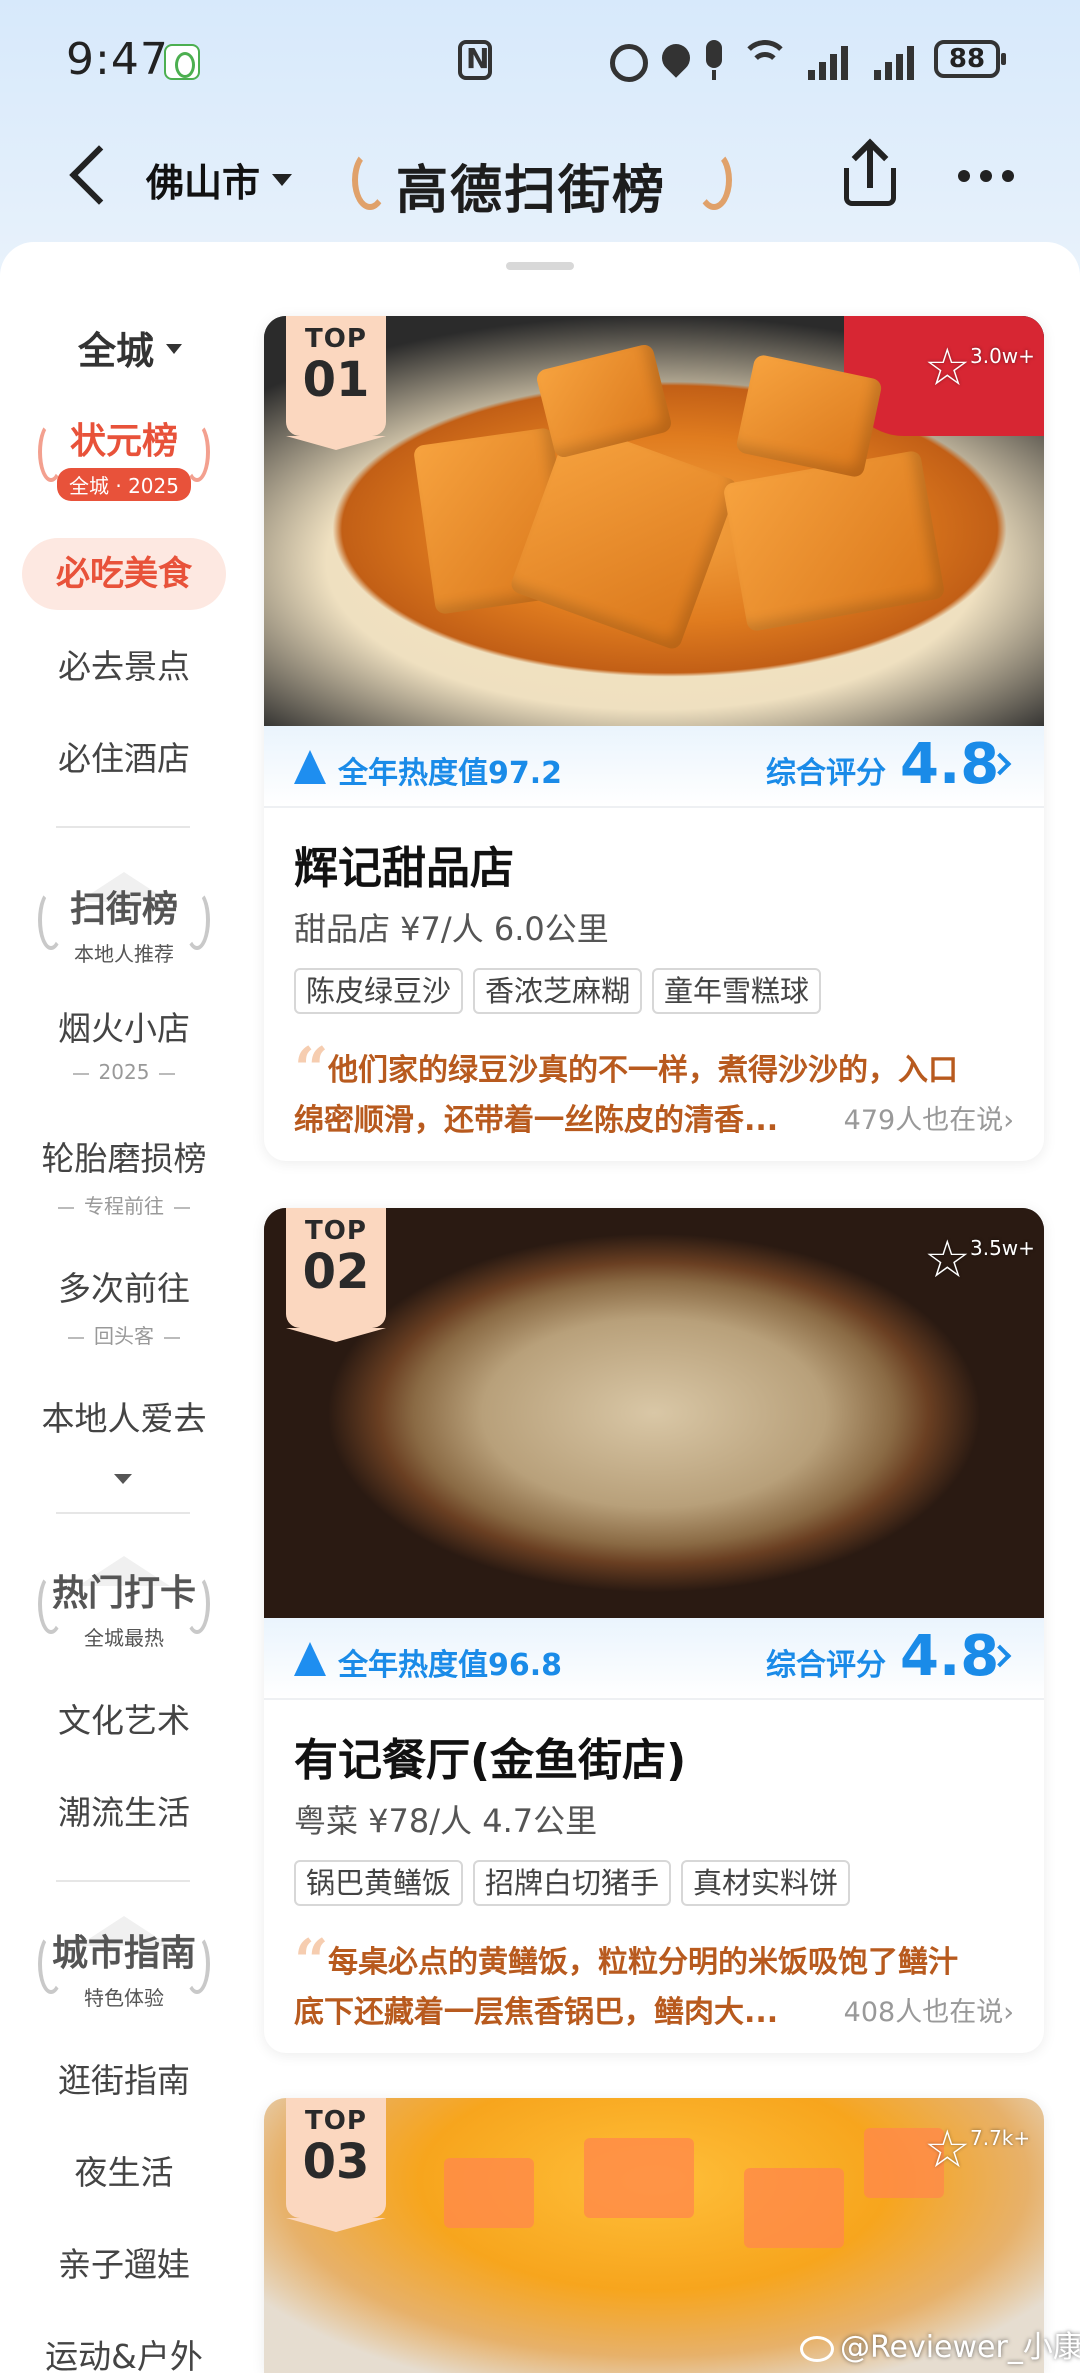 This screenshot has height=2373, width=1080. I want to click on status-time: 9:47, so click(117, 59).